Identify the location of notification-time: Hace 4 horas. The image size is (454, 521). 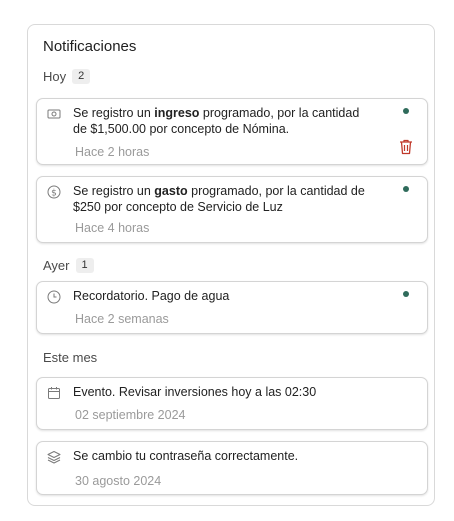
(112, 228).